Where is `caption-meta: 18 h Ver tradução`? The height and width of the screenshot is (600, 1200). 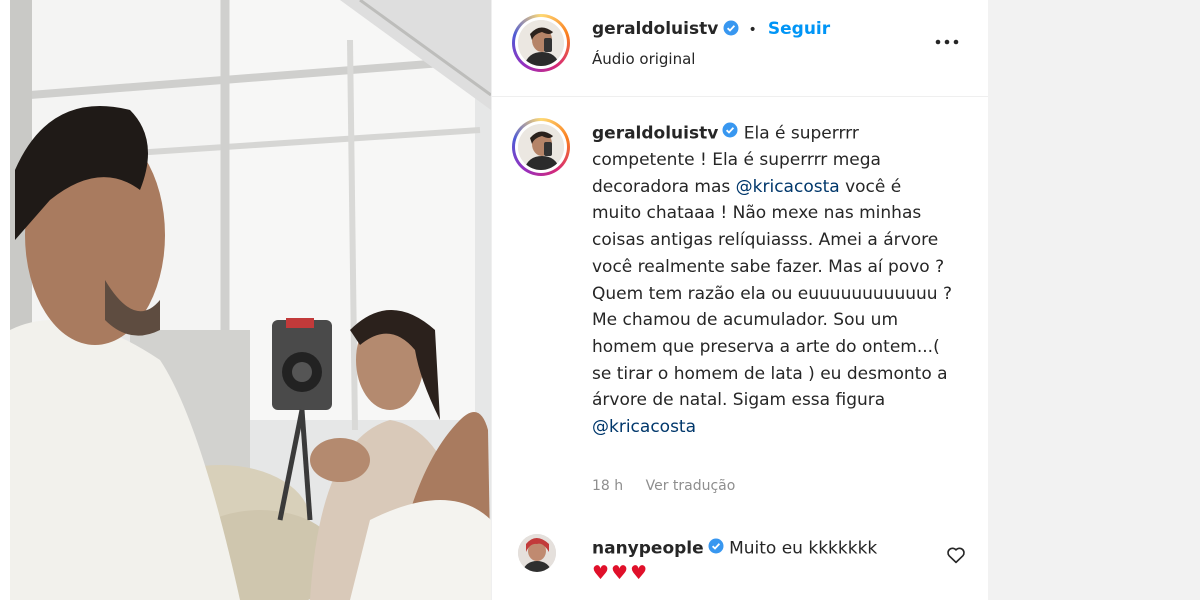 caption-meta: 18 h Ver tradução is located at coordinates (672, 486).